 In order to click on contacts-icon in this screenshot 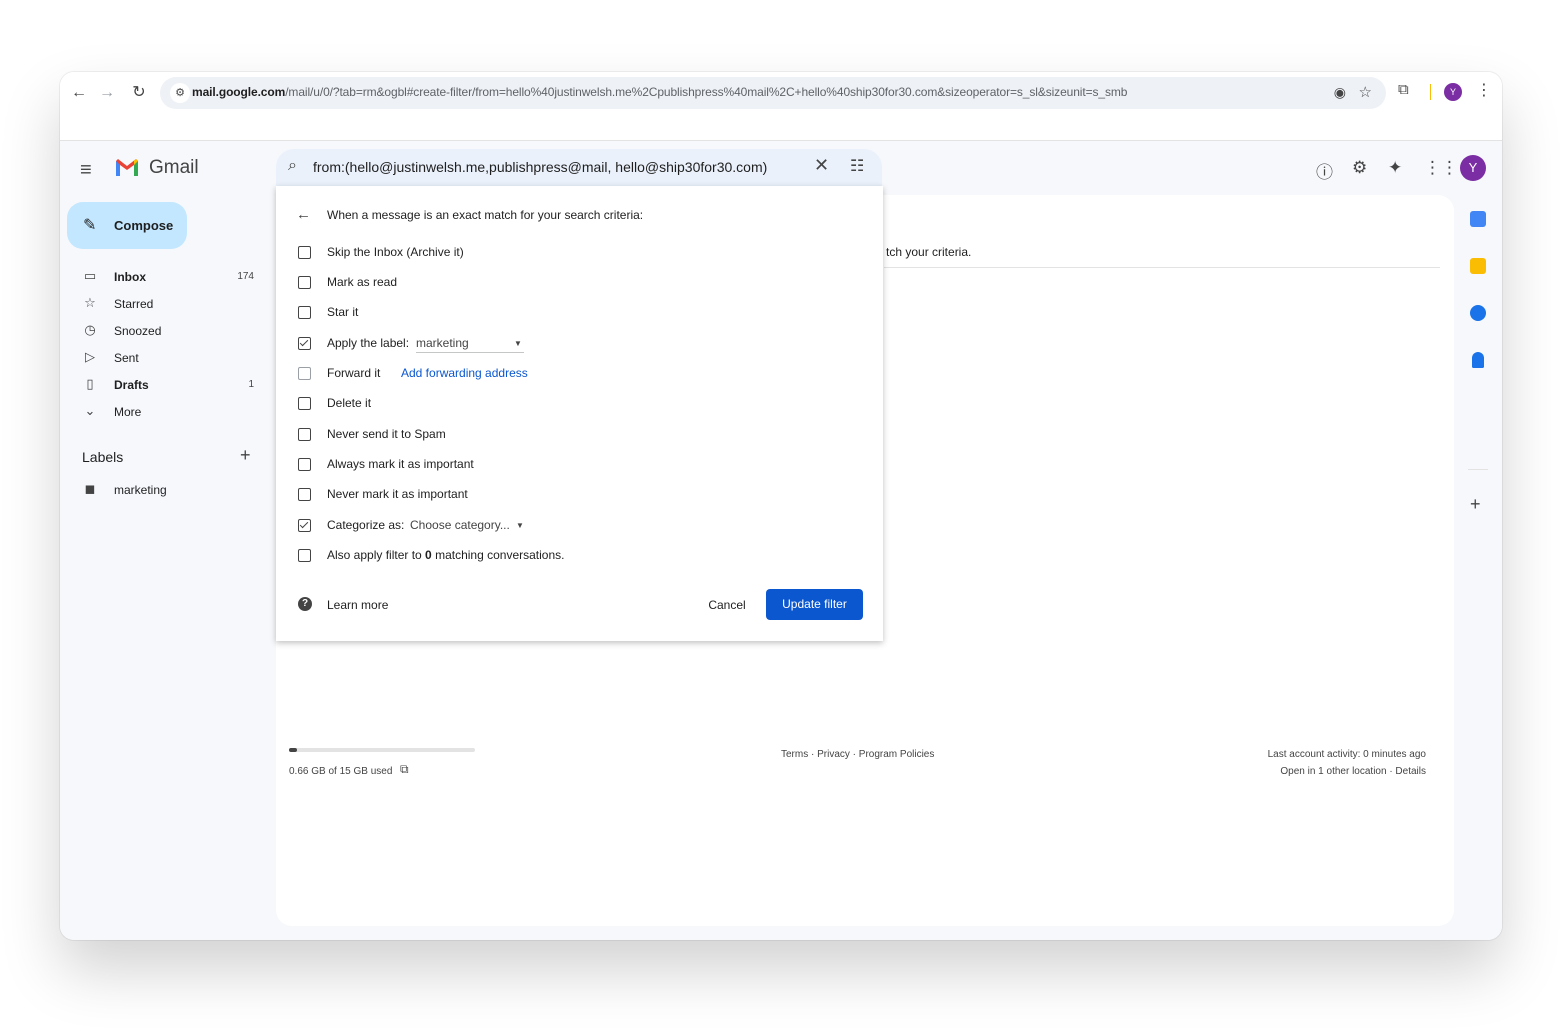, I will do `click(1478, 360)`.